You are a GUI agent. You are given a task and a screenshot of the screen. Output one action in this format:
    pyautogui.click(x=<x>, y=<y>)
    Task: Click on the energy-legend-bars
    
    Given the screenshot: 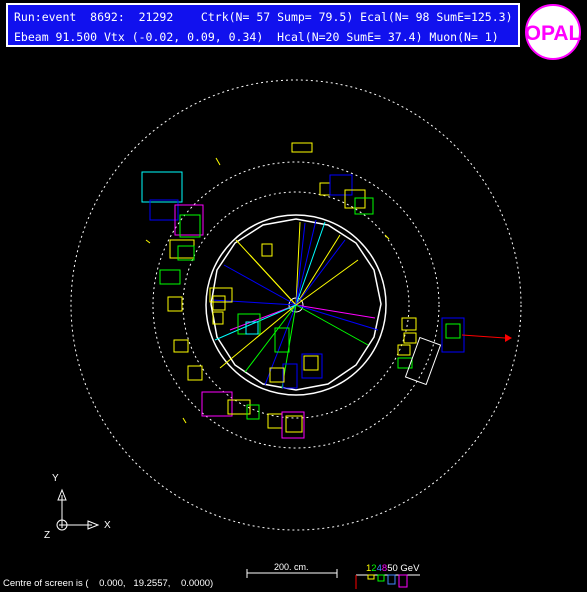 What is the action you would take?
    pyautogui.click(x=387, y=581)
    